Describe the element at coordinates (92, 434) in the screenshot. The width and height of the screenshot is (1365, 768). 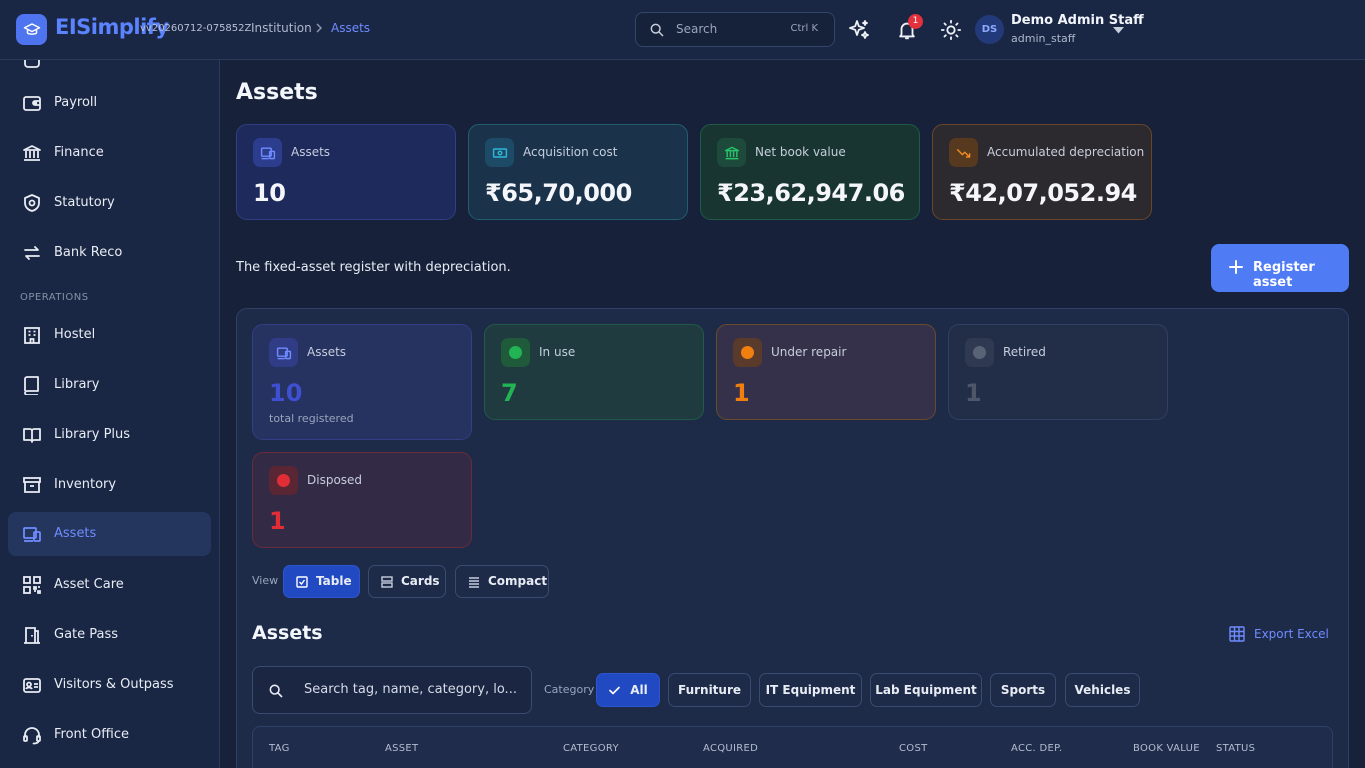
I see `sidebar-item-label: Library Plus` at that location.